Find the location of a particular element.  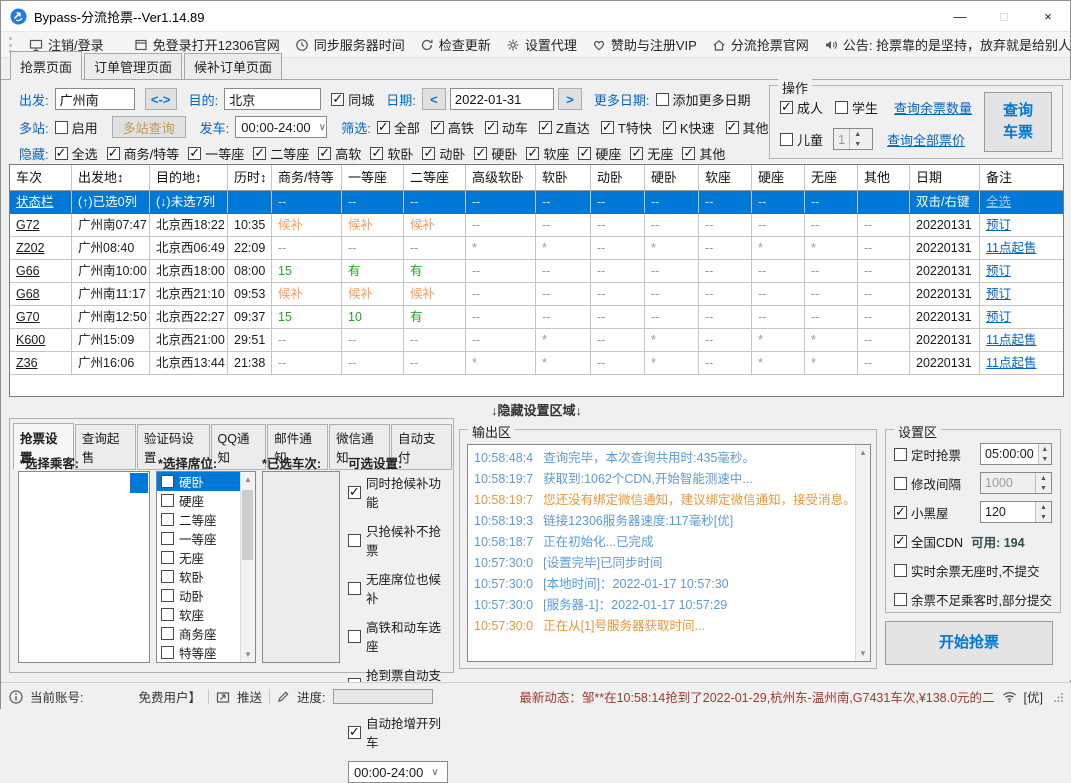

column-header-1: 车次 is located at coordinates (41, 177).